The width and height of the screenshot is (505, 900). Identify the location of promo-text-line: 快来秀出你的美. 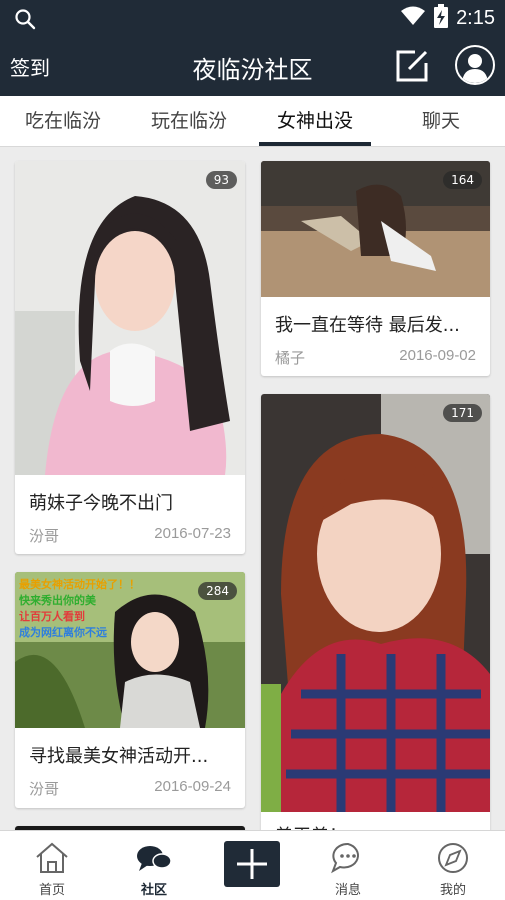
(57, 600).